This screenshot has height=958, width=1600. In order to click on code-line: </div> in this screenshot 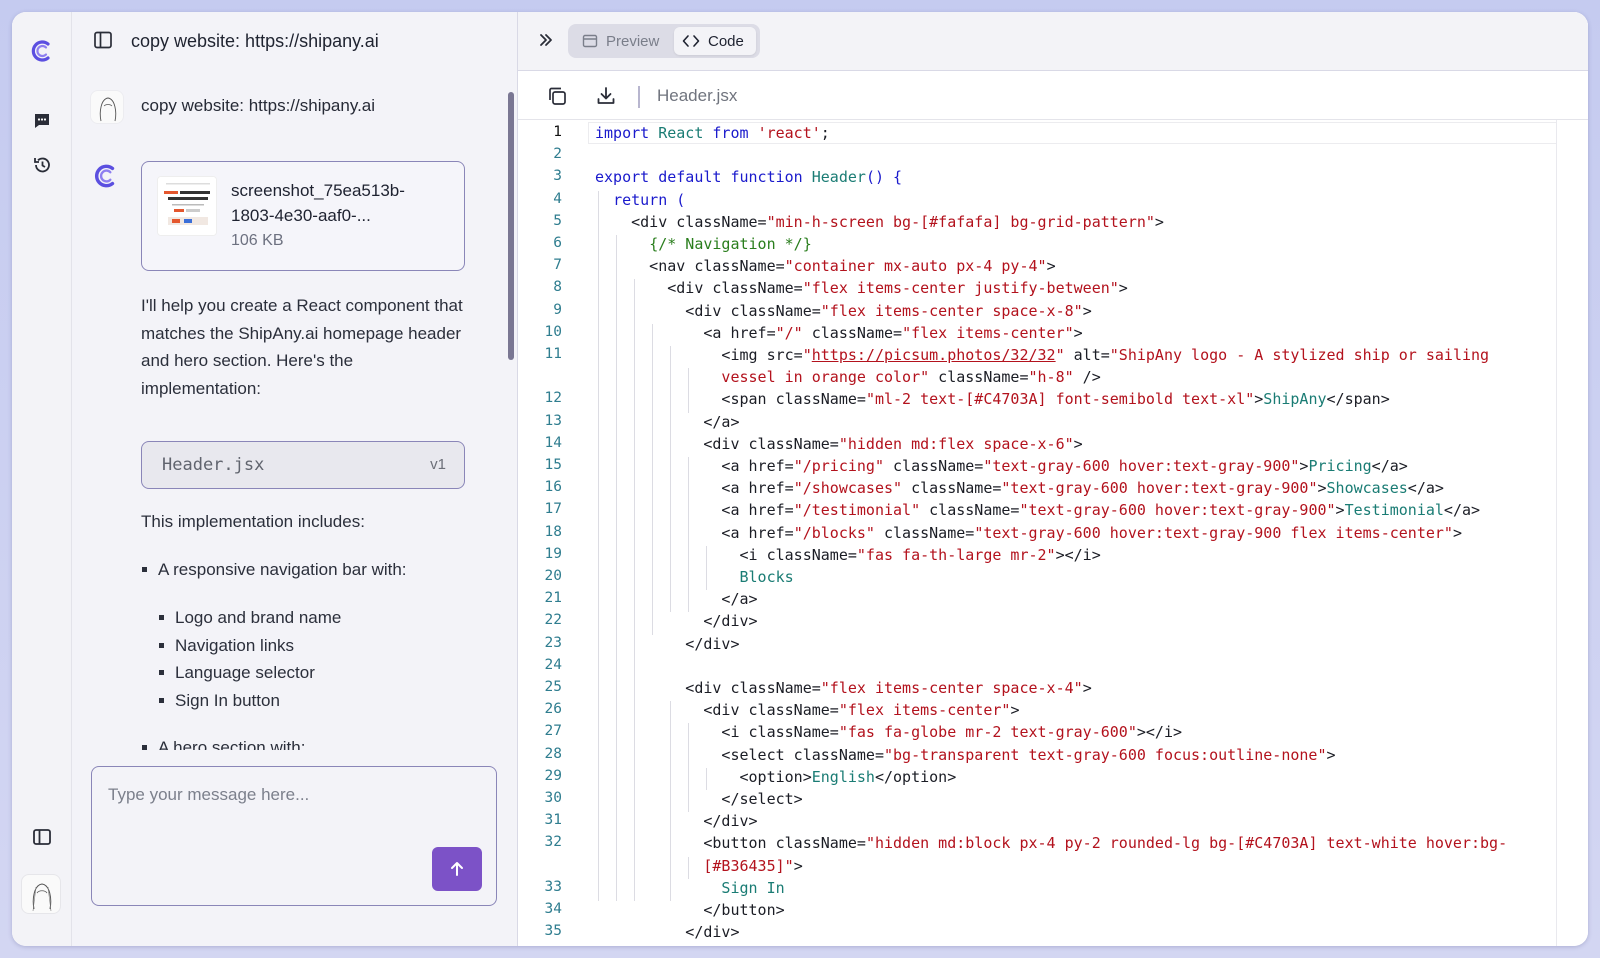, I will do `click(667, 932)`.